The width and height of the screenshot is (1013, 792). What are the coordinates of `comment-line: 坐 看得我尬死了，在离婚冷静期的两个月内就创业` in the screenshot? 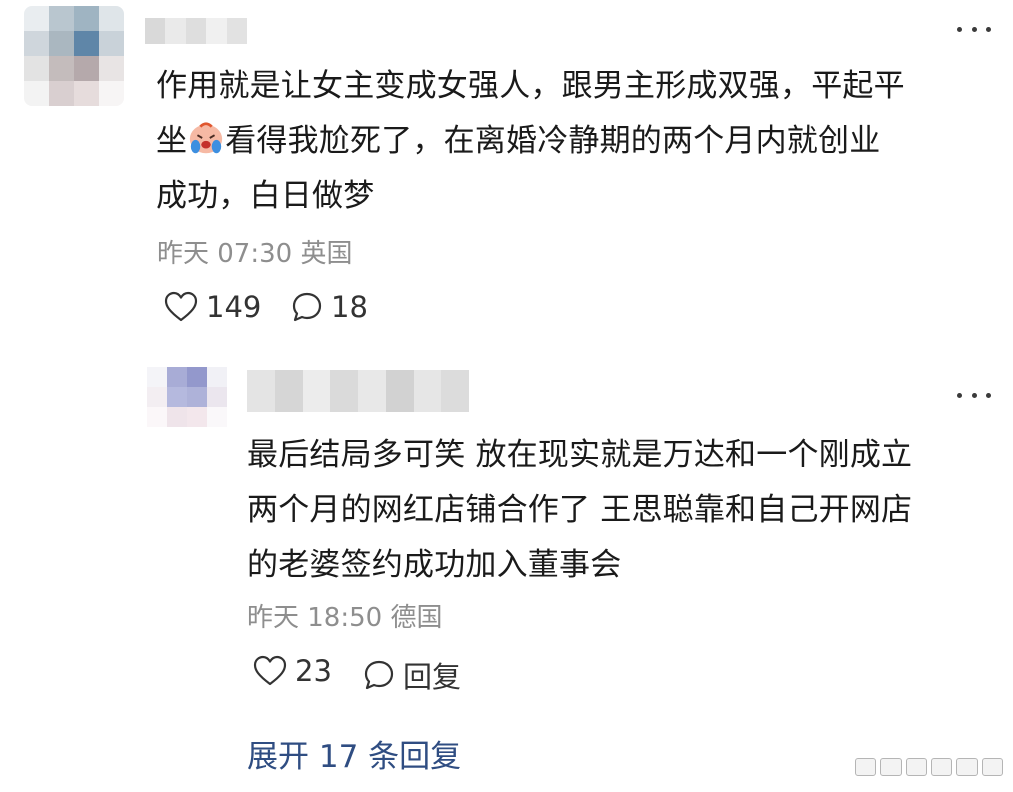 It's located at (530, 141).